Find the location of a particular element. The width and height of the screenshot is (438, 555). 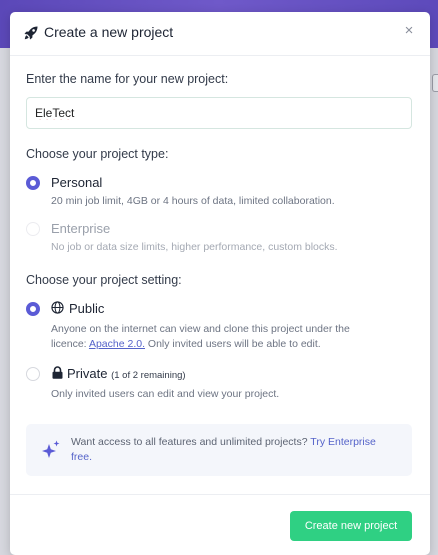

background-side-tab is located at coordinates (435, 83).